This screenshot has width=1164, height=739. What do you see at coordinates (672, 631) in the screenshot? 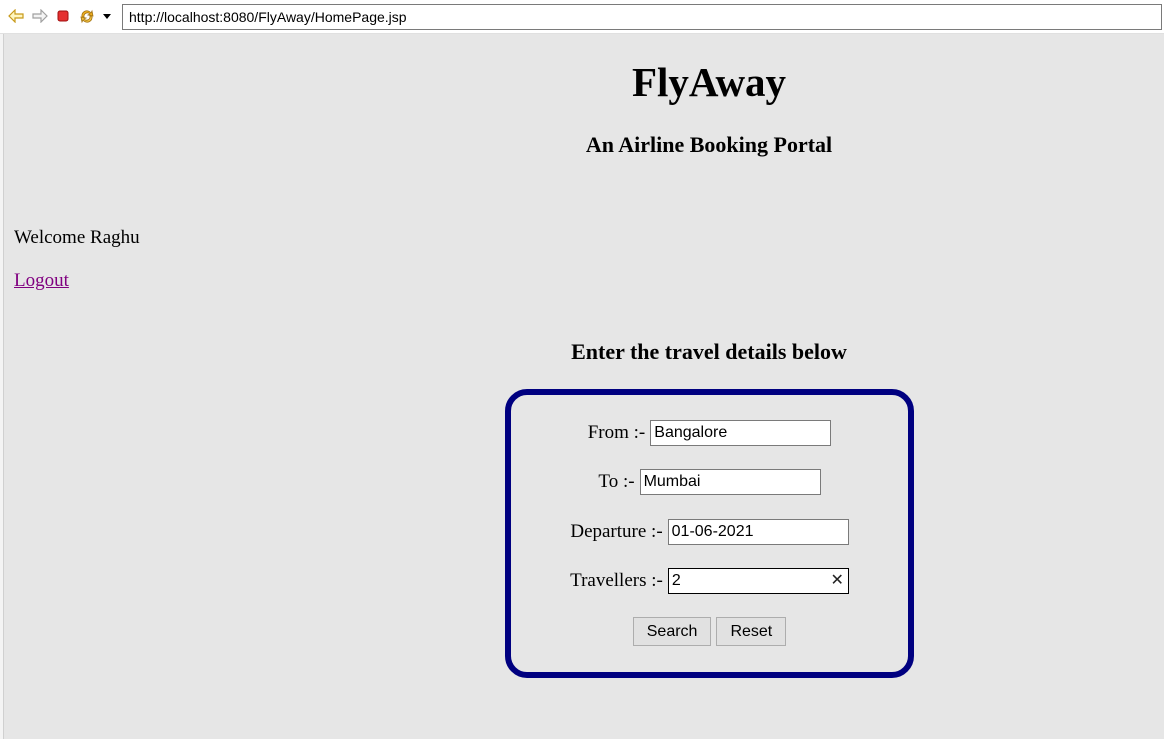
I see `search-button: Search` at bounding box center [672, 631].